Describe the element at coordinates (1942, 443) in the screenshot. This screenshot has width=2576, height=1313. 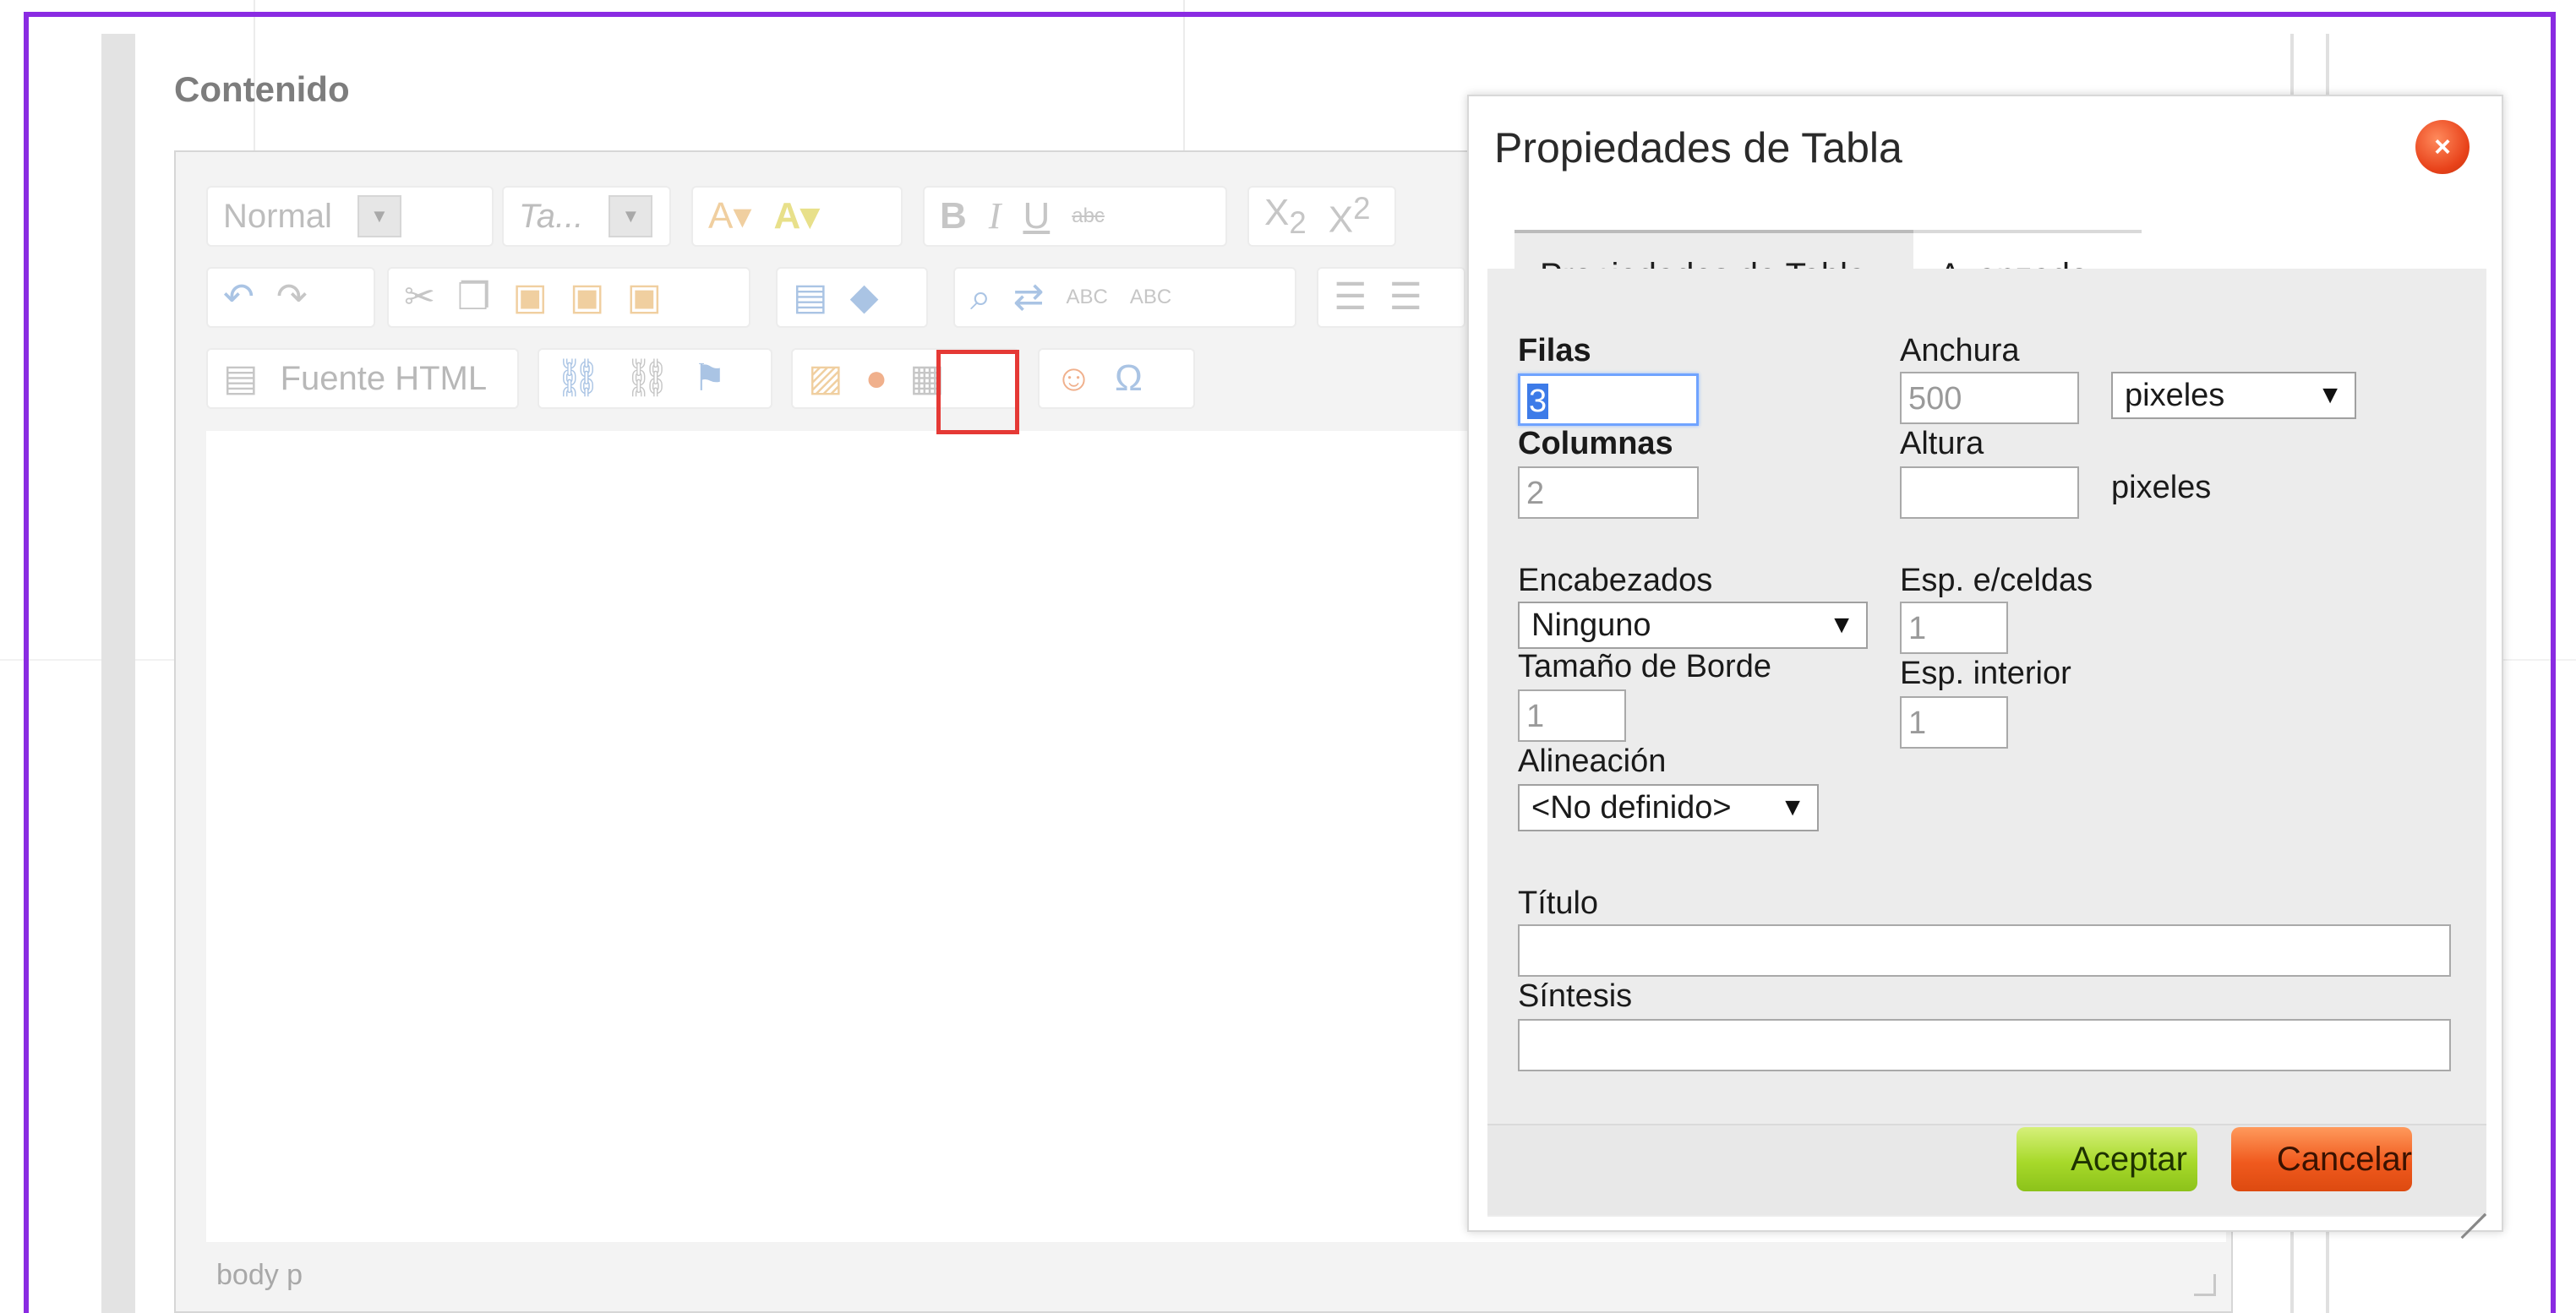
I see `height-label: Altura` at that location.